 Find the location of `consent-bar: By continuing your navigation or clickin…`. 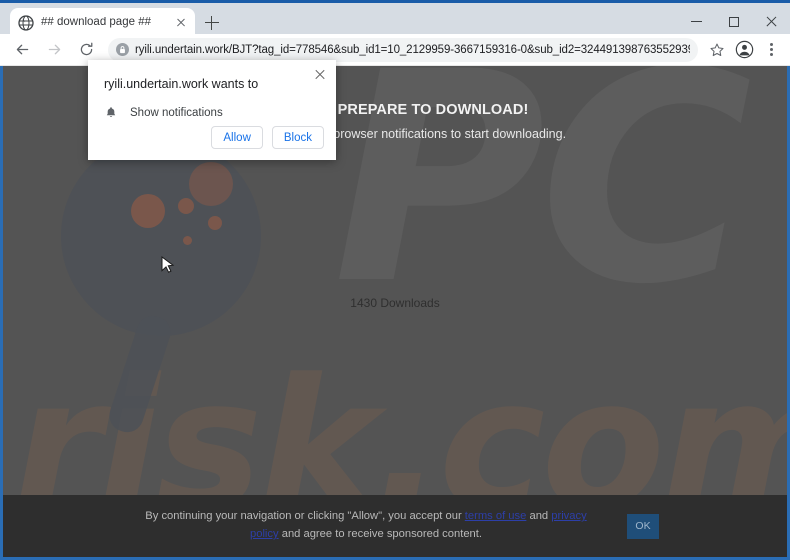

consent-bar: By continuing your navigation or clickin… is located at coordinates (395, 526).